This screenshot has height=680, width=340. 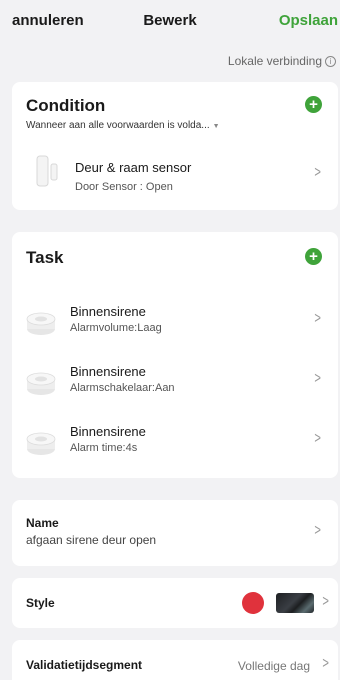 I want to click on local-connection: Lokale verbinding i, so click(x=282, y=61).